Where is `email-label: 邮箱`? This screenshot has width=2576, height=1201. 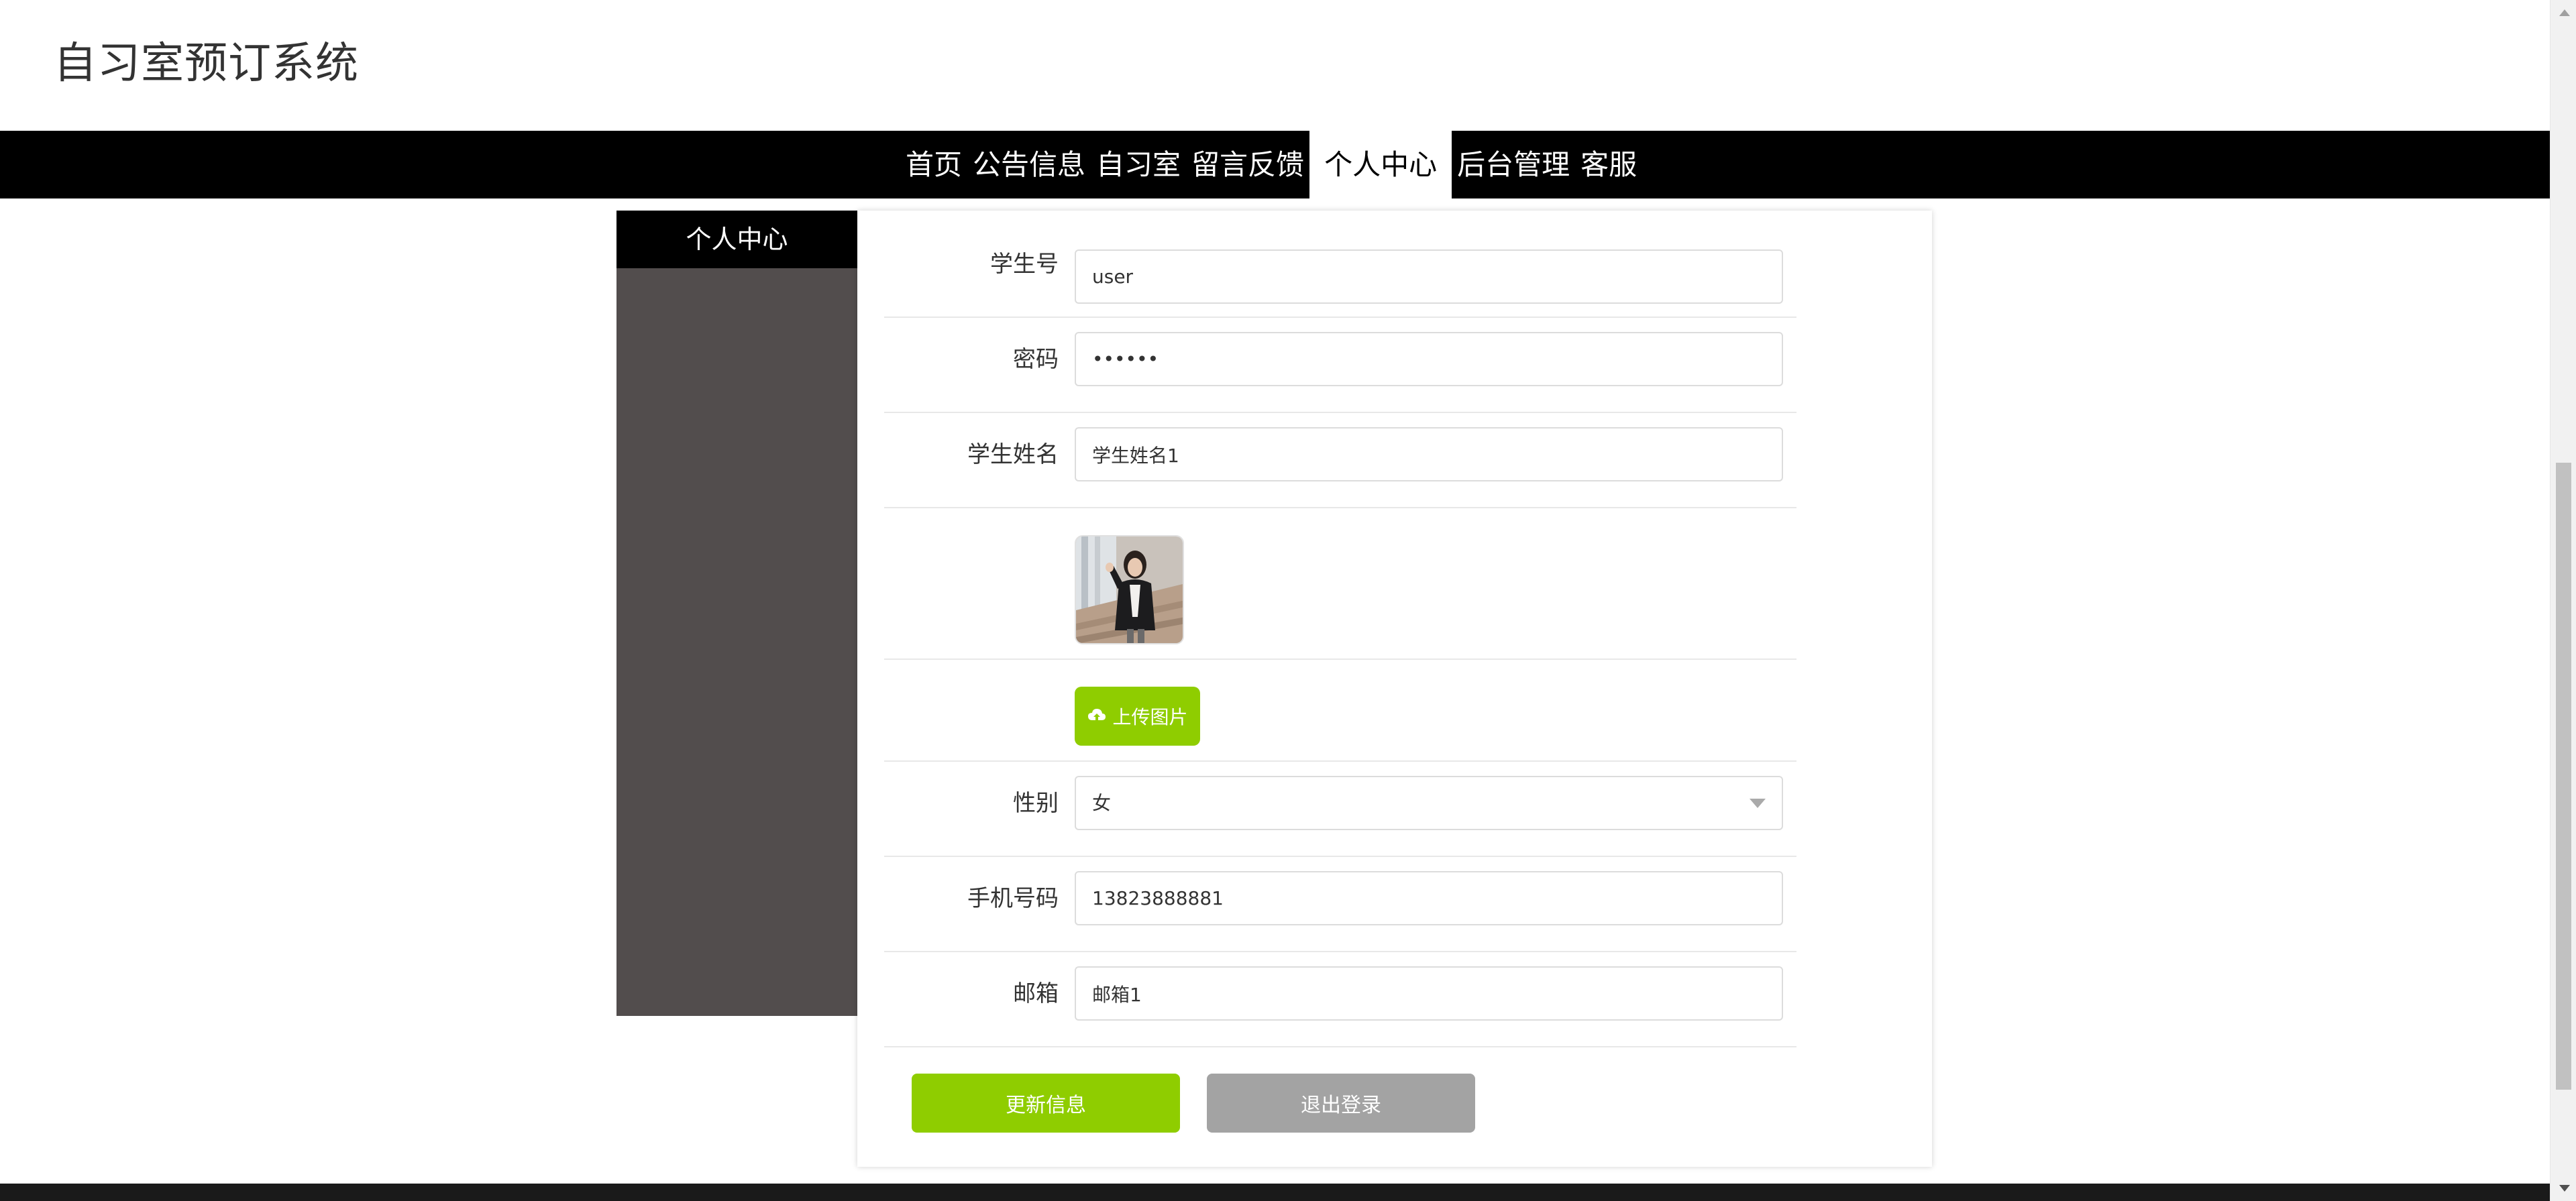
email-label: 邮箱 is located at coordinates (1036, 993).